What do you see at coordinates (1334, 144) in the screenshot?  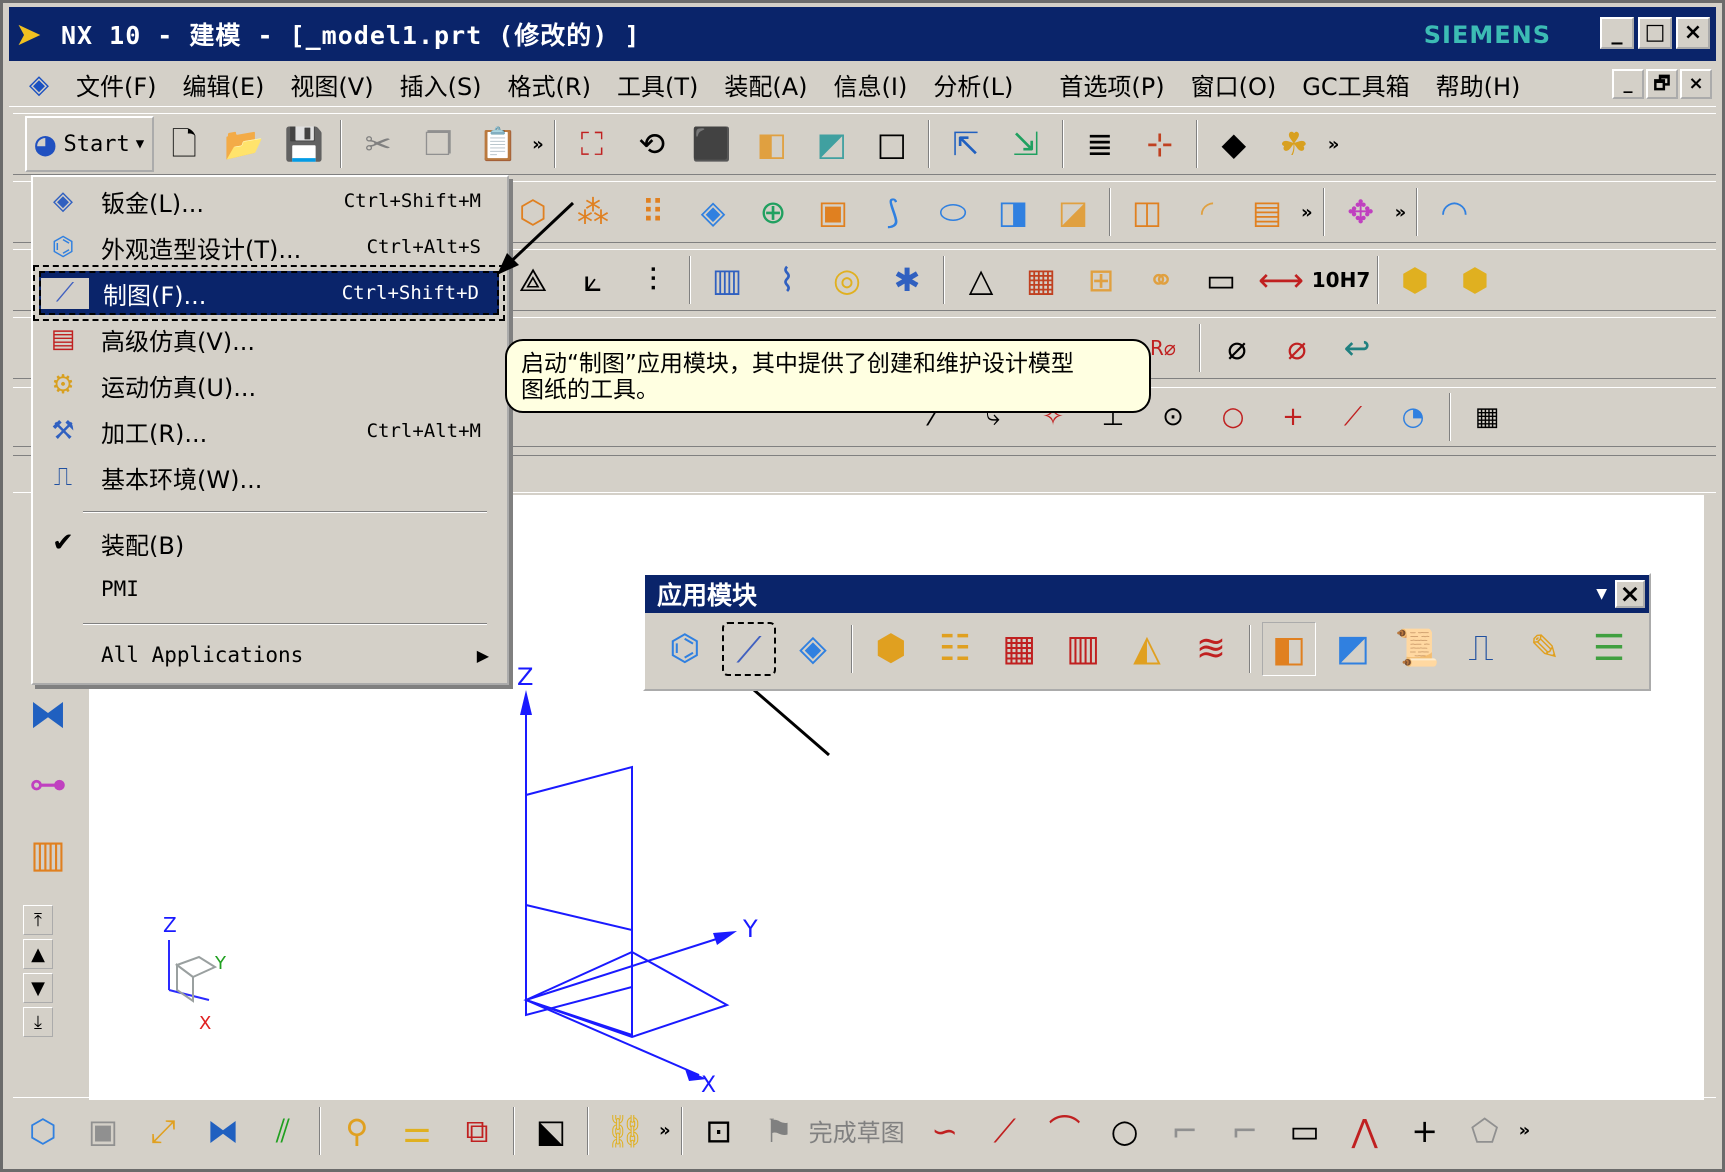 I see `toolbar-overflow-chevron-2: »` at bounding box center [1334, 144].